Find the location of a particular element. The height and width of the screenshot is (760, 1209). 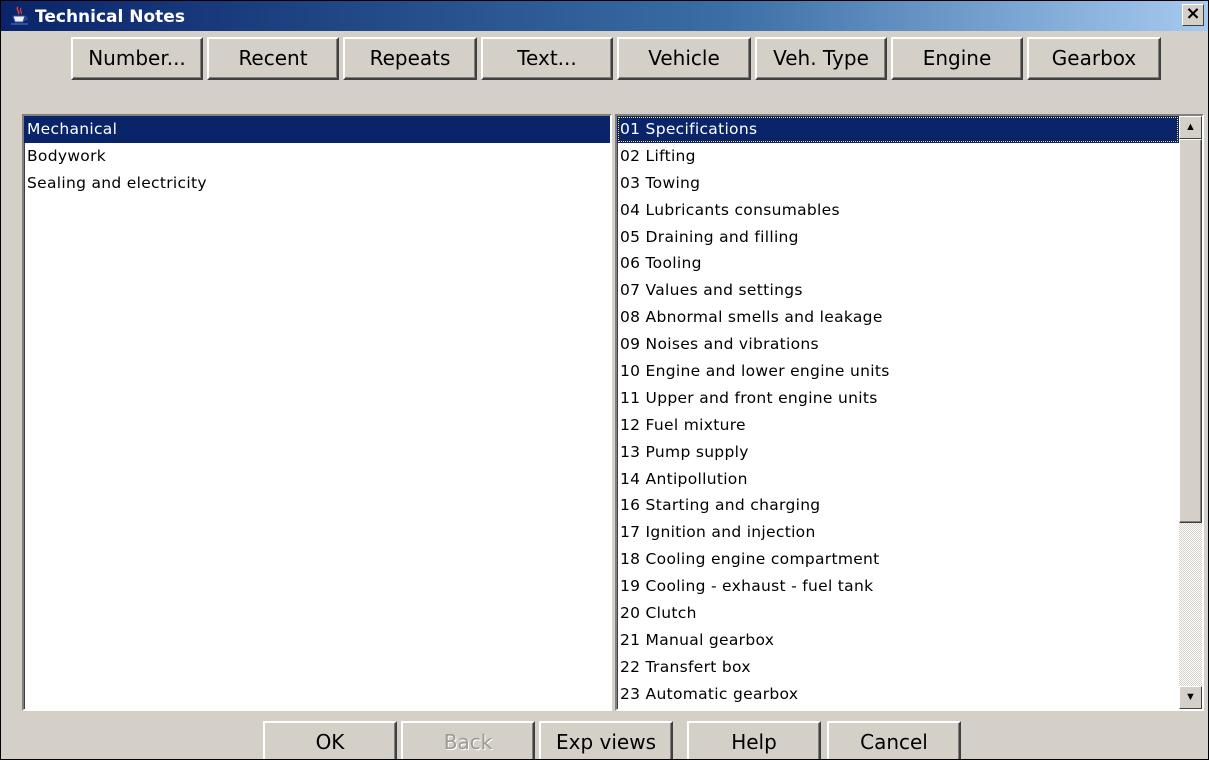

exp-views-button: Exp views is located at coordinates (606, 740).